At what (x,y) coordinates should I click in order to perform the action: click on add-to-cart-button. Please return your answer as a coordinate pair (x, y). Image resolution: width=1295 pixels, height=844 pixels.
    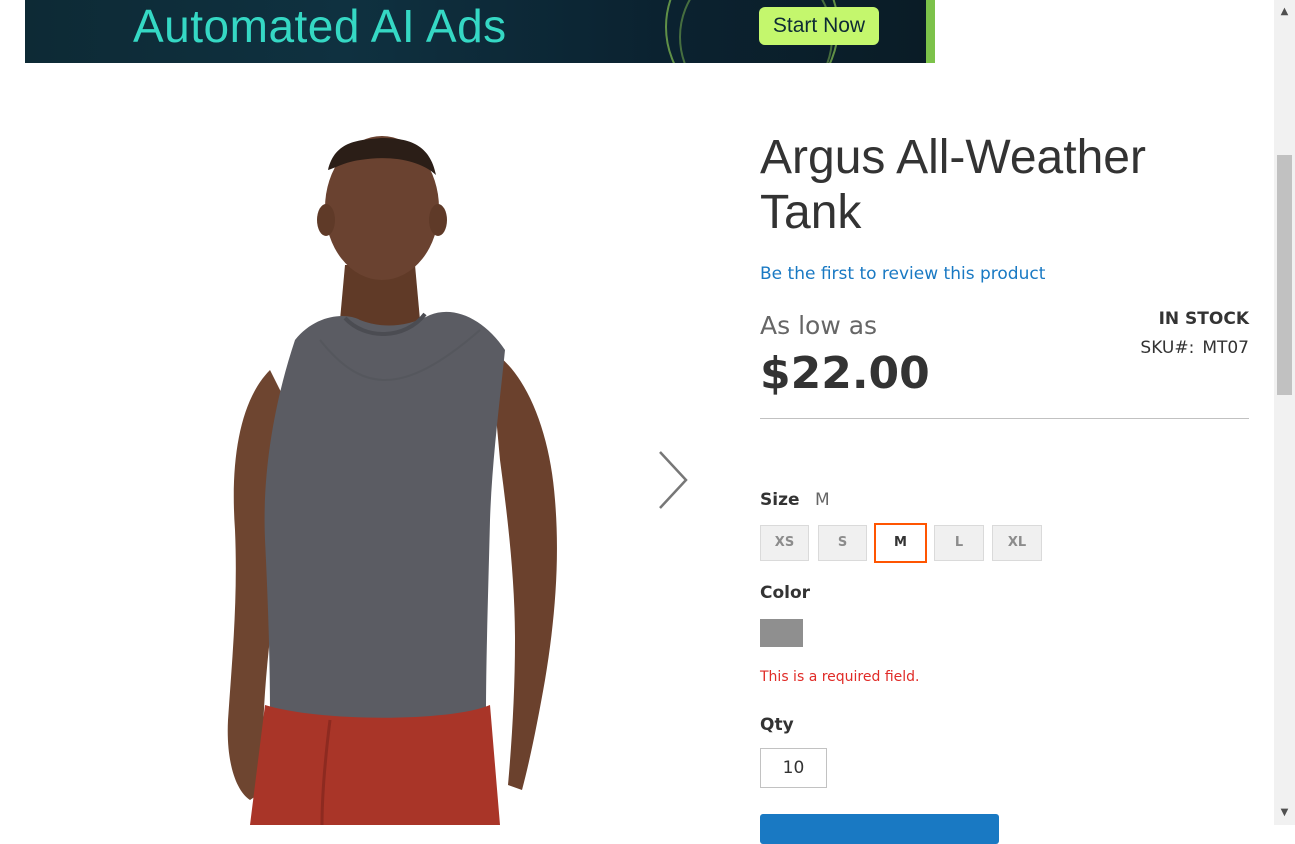
    Looking at the image, I should click on (879, 829).